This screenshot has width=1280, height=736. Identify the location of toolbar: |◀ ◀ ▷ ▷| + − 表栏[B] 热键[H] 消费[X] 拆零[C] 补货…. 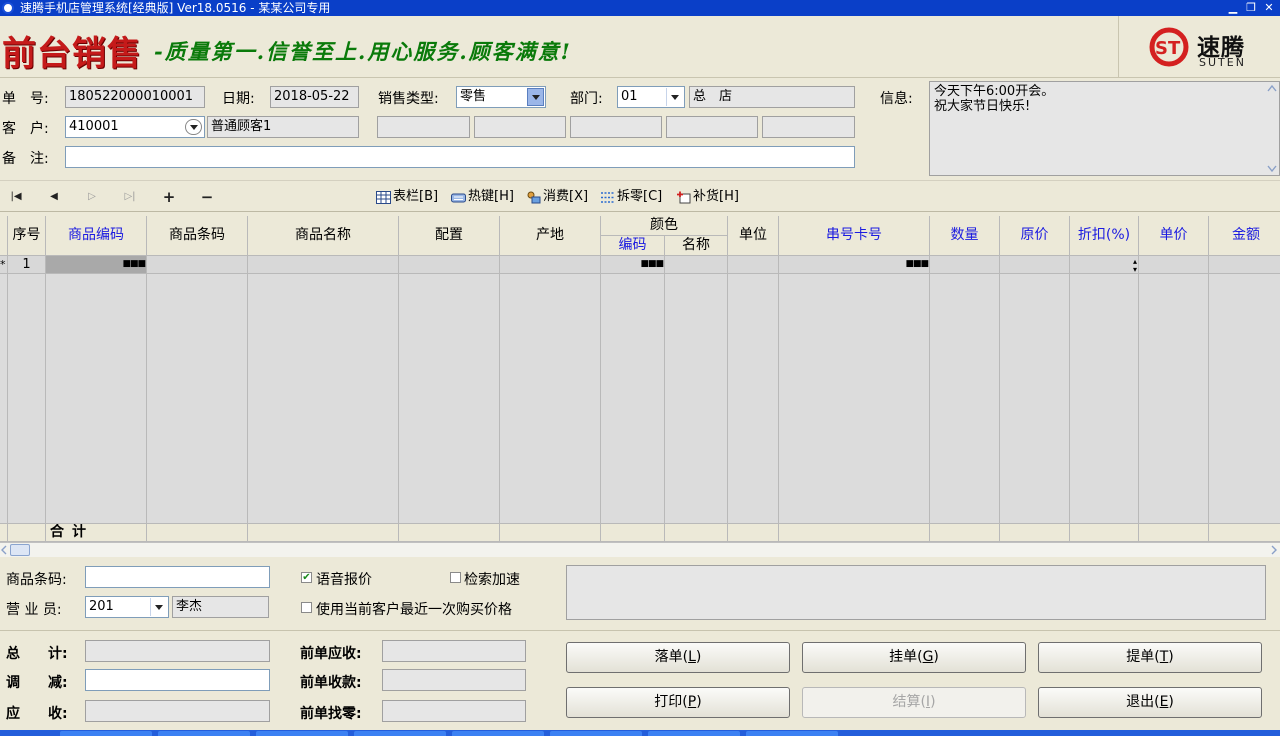
(640, 196).